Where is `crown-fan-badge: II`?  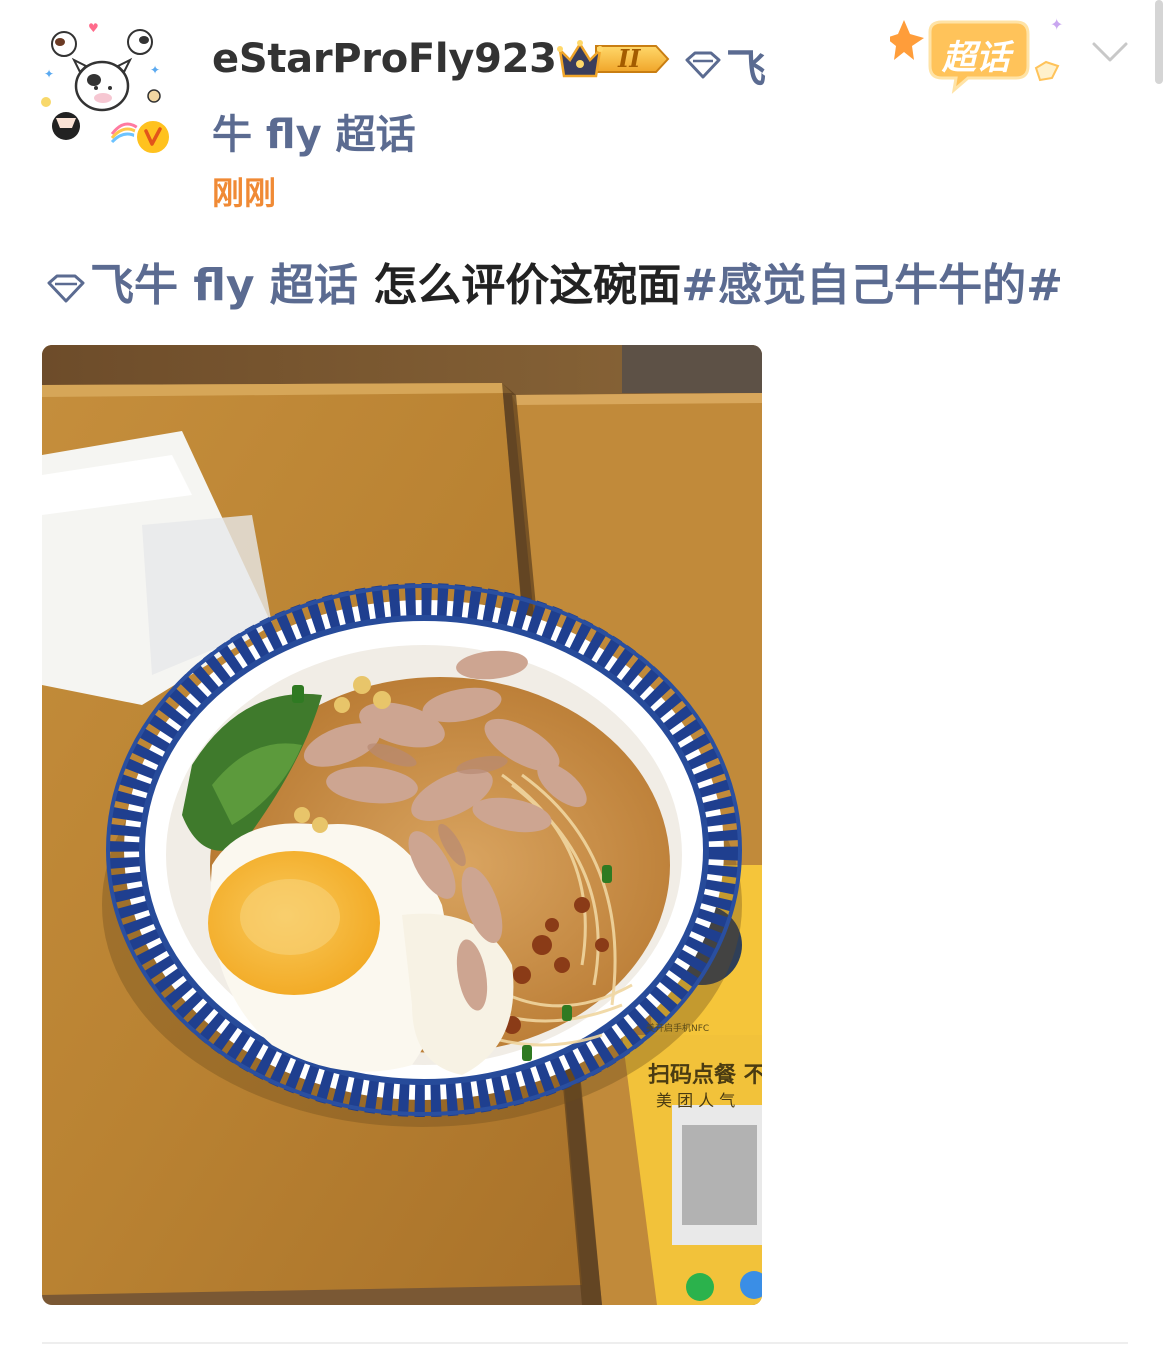 crown-fan-badge: II is located at coordinates (614, 59).